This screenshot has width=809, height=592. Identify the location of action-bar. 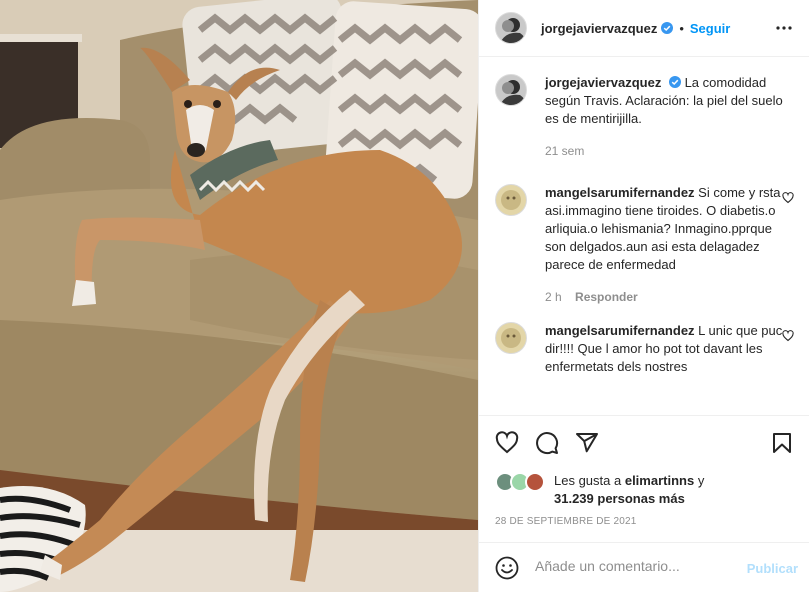
(644, 442).